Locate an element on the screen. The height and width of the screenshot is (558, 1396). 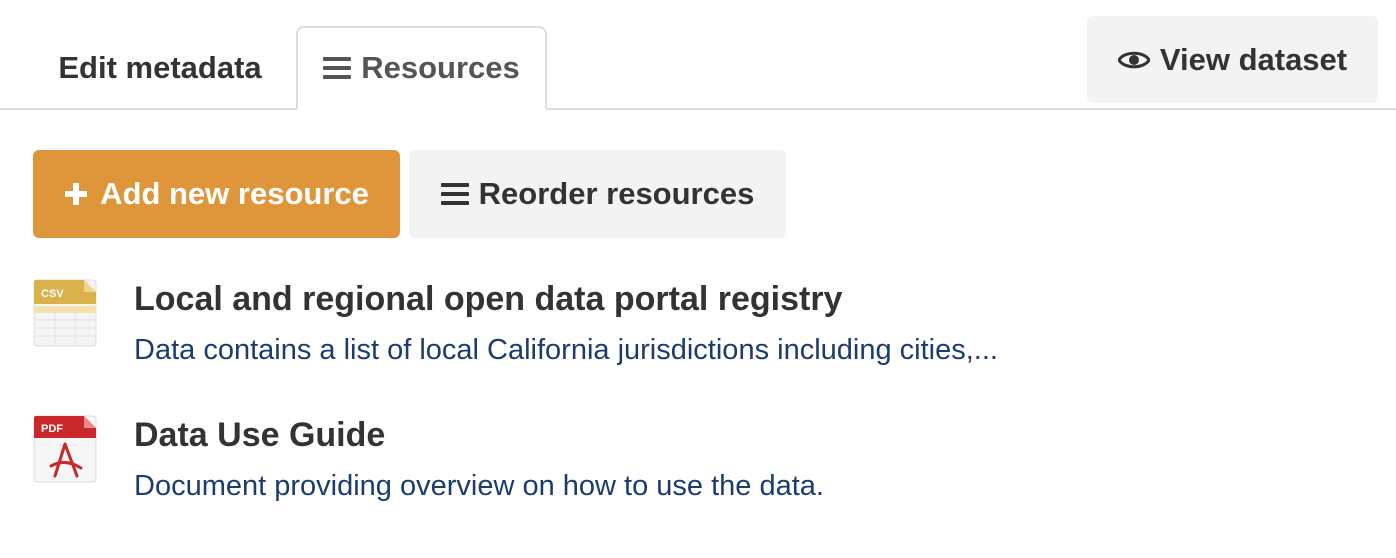
reorder-resources-button: Reorder resources is located at coordinates (597, 194).